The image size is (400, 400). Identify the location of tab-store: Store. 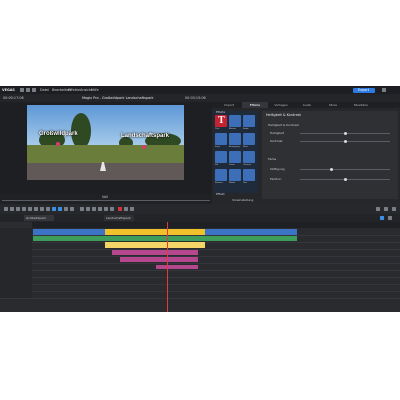
(333, 105).